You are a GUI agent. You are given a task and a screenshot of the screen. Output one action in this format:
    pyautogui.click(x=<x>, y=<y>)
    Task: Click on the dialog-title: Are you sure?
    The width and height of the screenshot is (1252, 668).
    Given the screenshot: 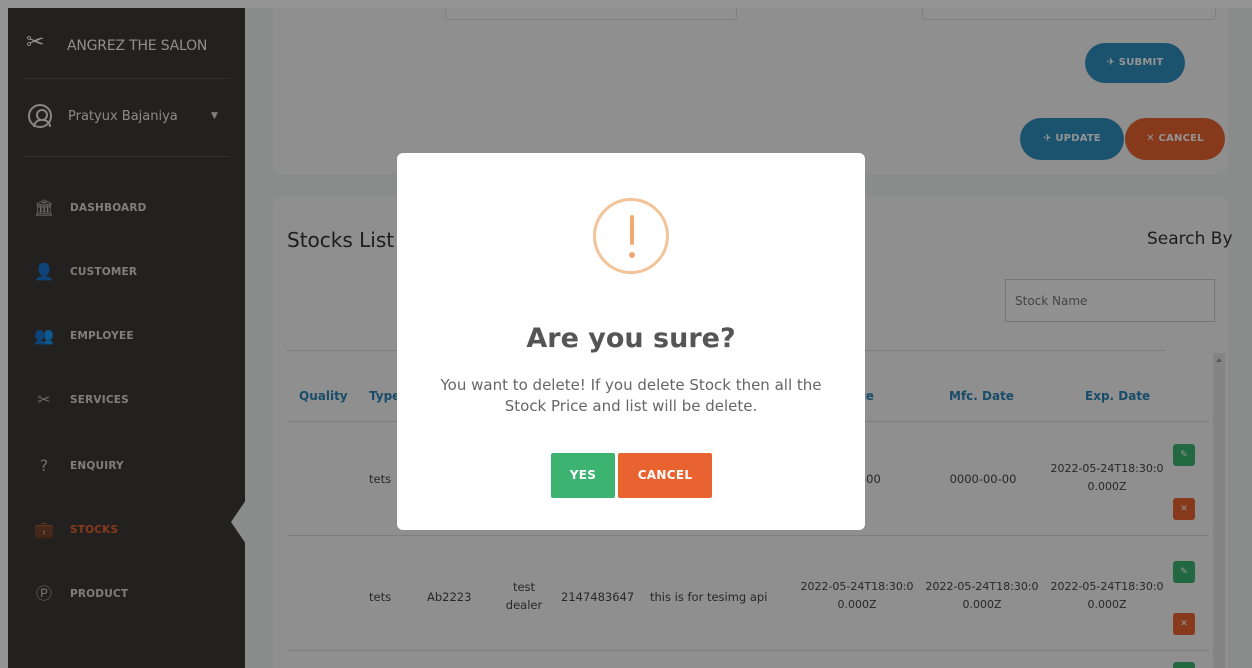 What is the action you would take?
    pyautogui.click(x=631, y=338)
    